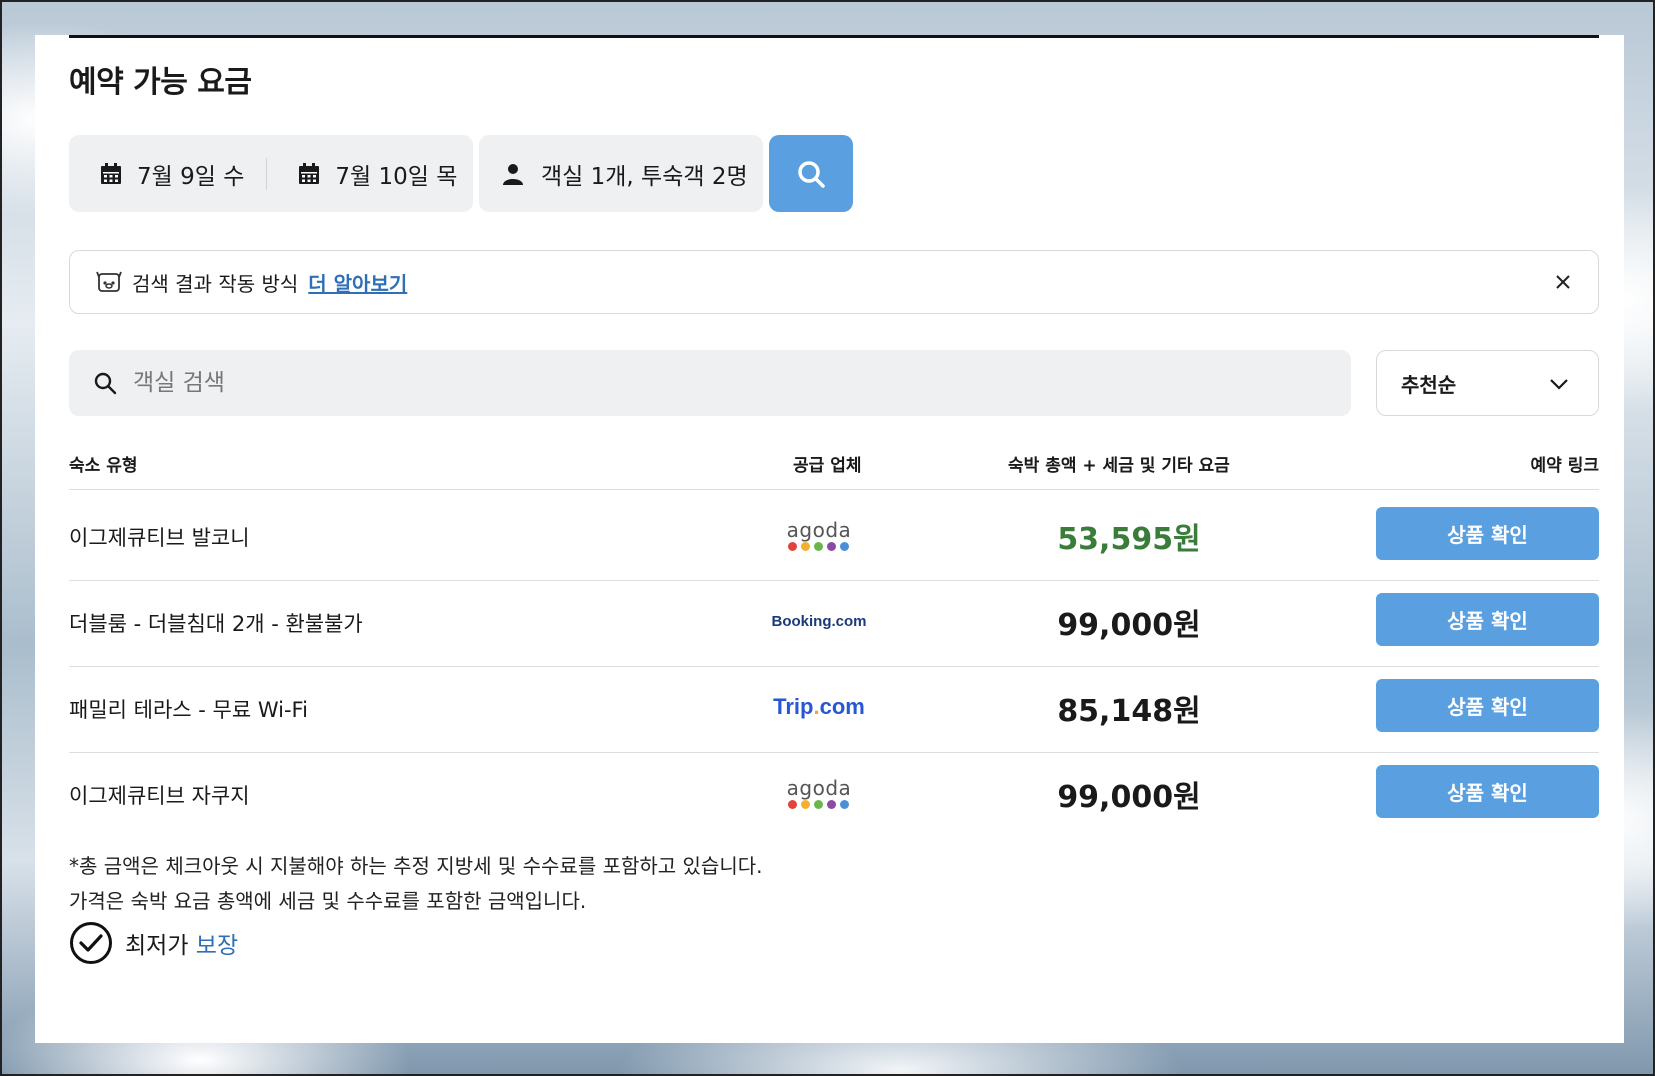  Describe the element at coordinates (159, 796) in the screenshot. I see `room-name: 이그제큐티브 자쿠지` at that location.